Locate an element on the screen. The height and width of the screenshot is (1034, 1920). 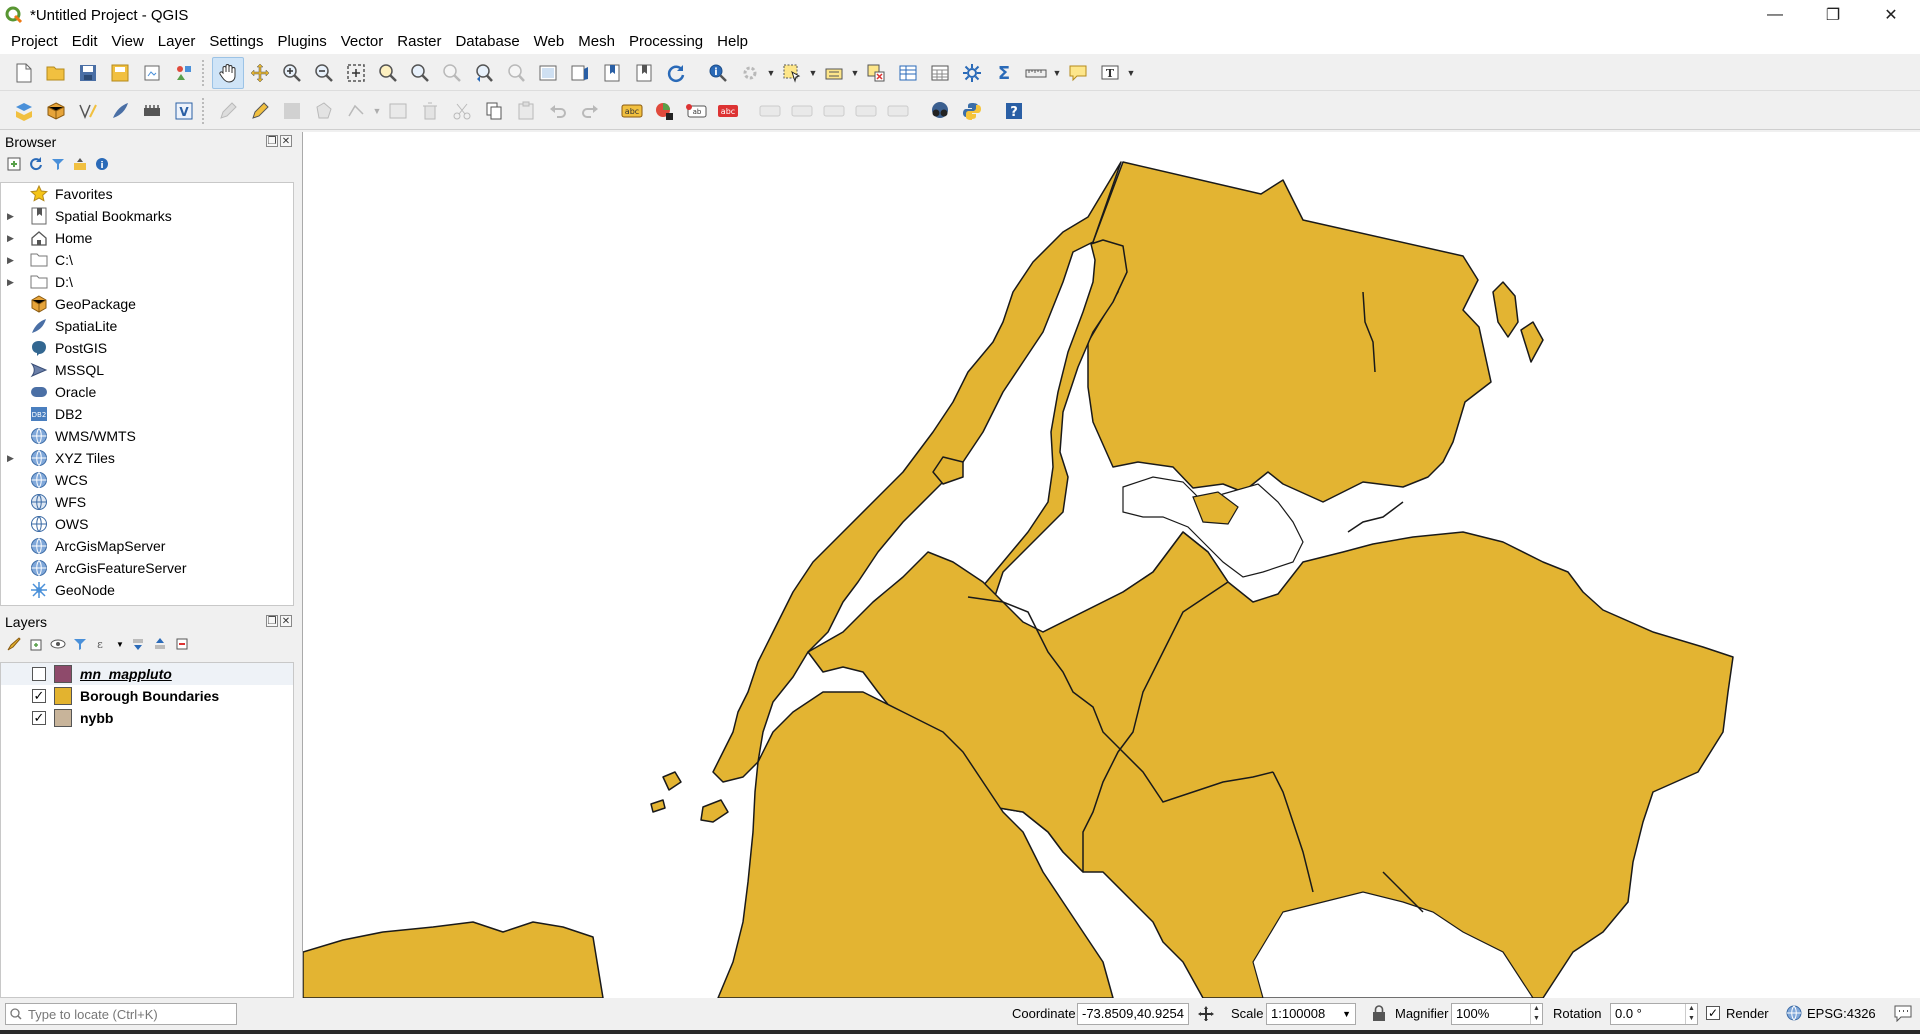
new-map-view-button is located at coordinates (548, 73).